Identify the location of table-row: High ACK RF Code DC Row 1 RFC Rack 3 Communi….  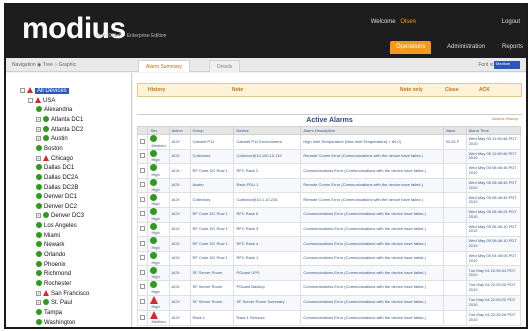
(329, 229).